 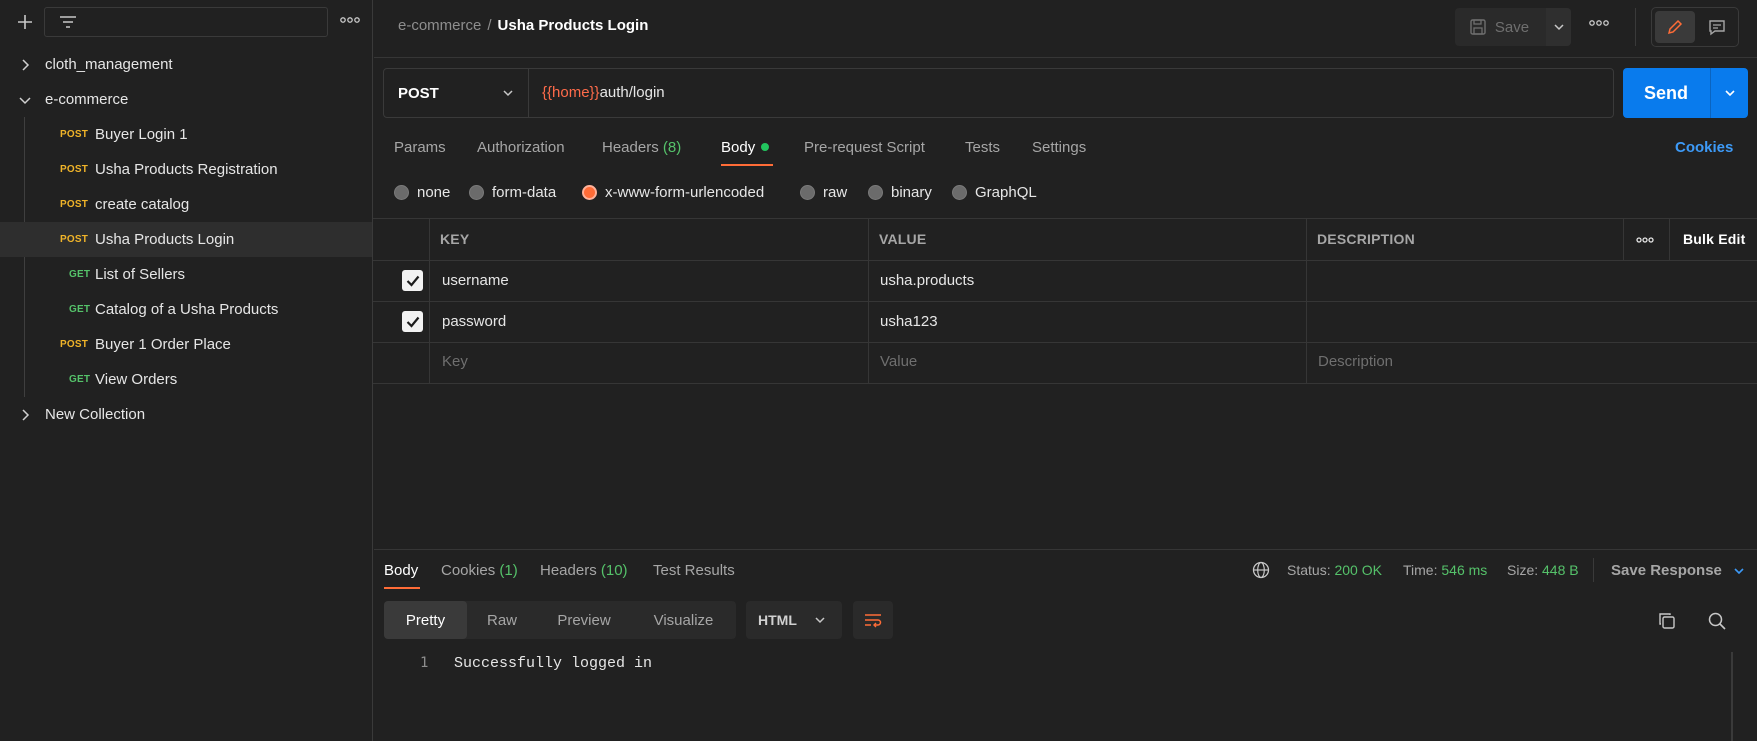 What do you see at coordinates (455, 239) in the screenshot?
I see `column-header-key: KEY` at bounding box center [455, 239].